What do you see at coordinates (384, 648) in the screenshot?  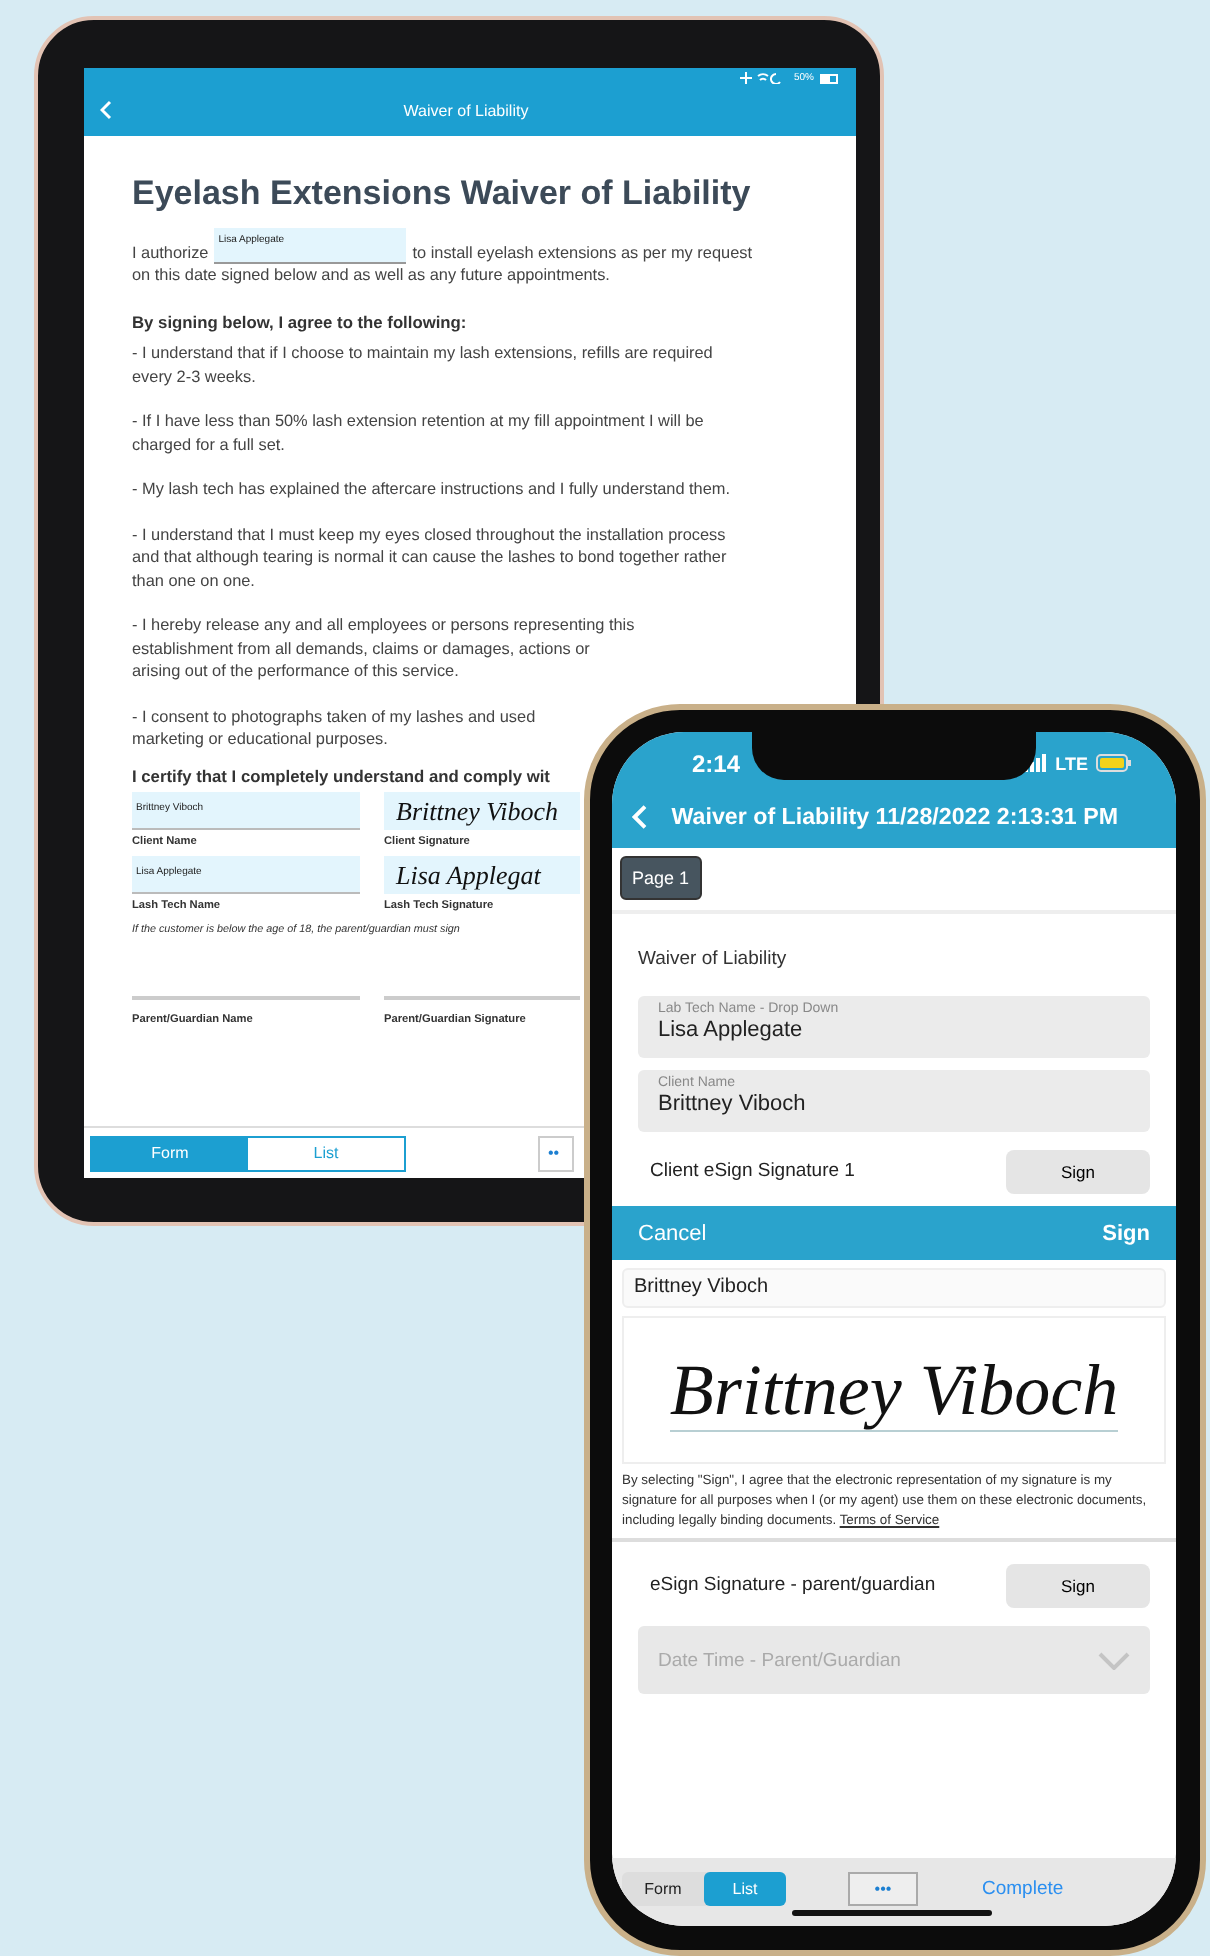 I see `clause-text: - I hereby release any and all employees or persons representing this establishment from all demands, claims or damages, actions or arising out of the performance of this service.` at bounding box center [384, 648].